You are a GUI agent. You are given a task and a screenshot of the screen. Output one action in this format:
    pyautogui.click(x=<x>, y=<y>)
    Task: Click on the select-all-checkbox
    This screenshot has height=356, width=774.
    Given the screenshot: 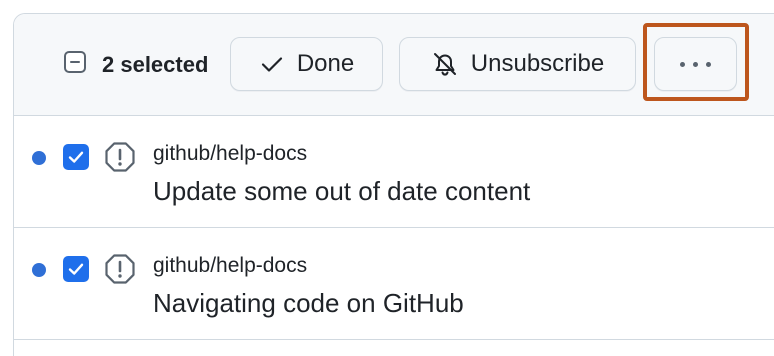 What is the action you would take?
    pyautogui.click(x=75, y=62)
    